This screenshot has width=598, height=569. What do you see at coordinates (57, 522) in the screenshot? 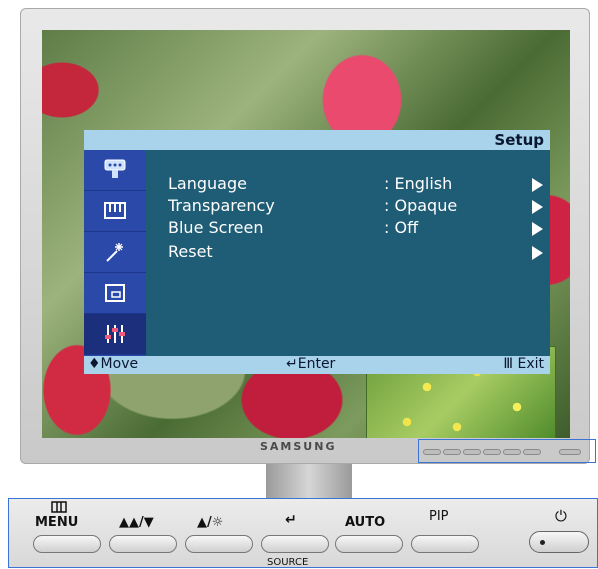
I see `menu-label: MENU` at bounding box center [57, 522].